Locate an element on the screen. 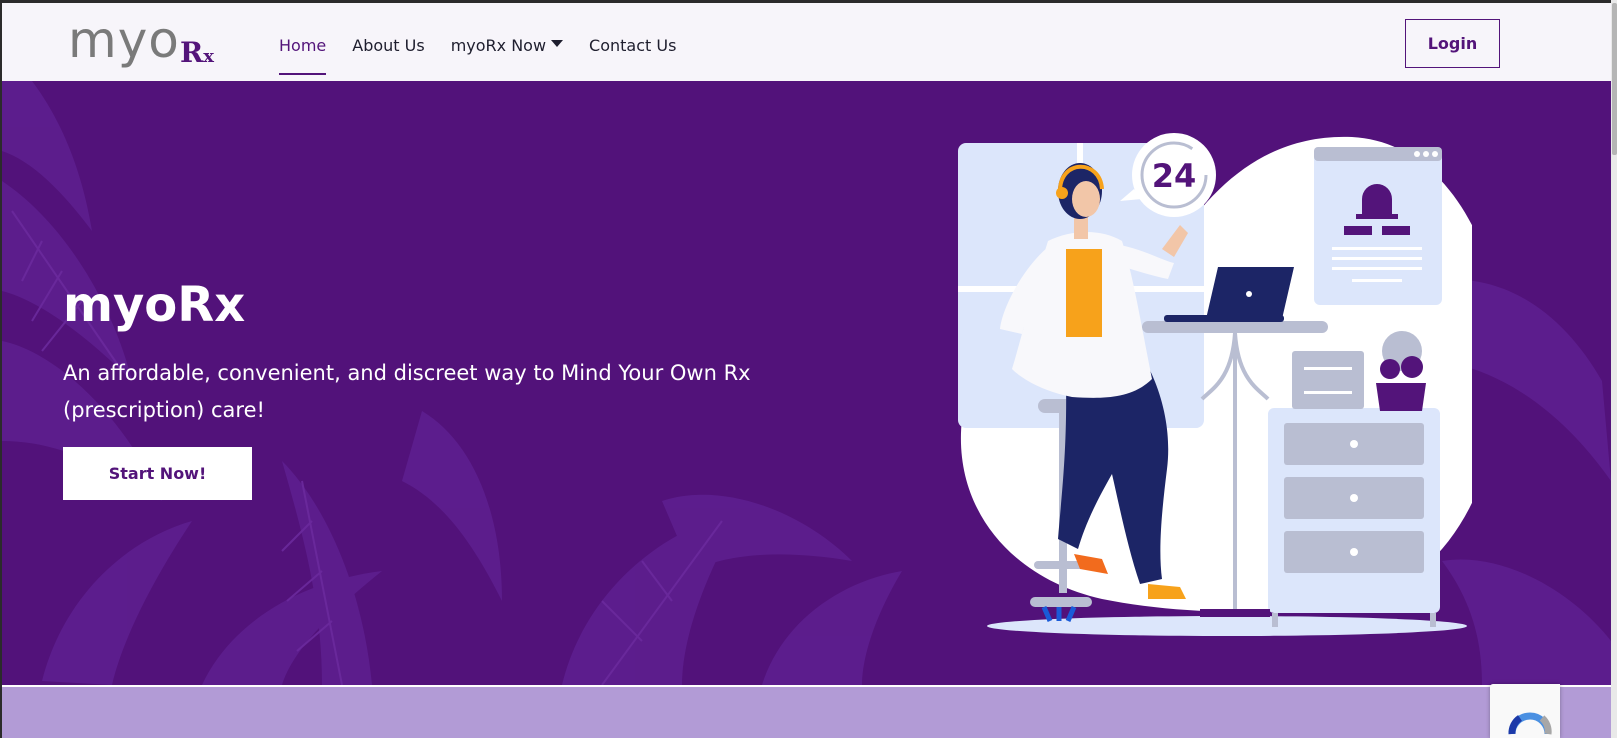  caret-down-icon is located at coordinates (557, 43).